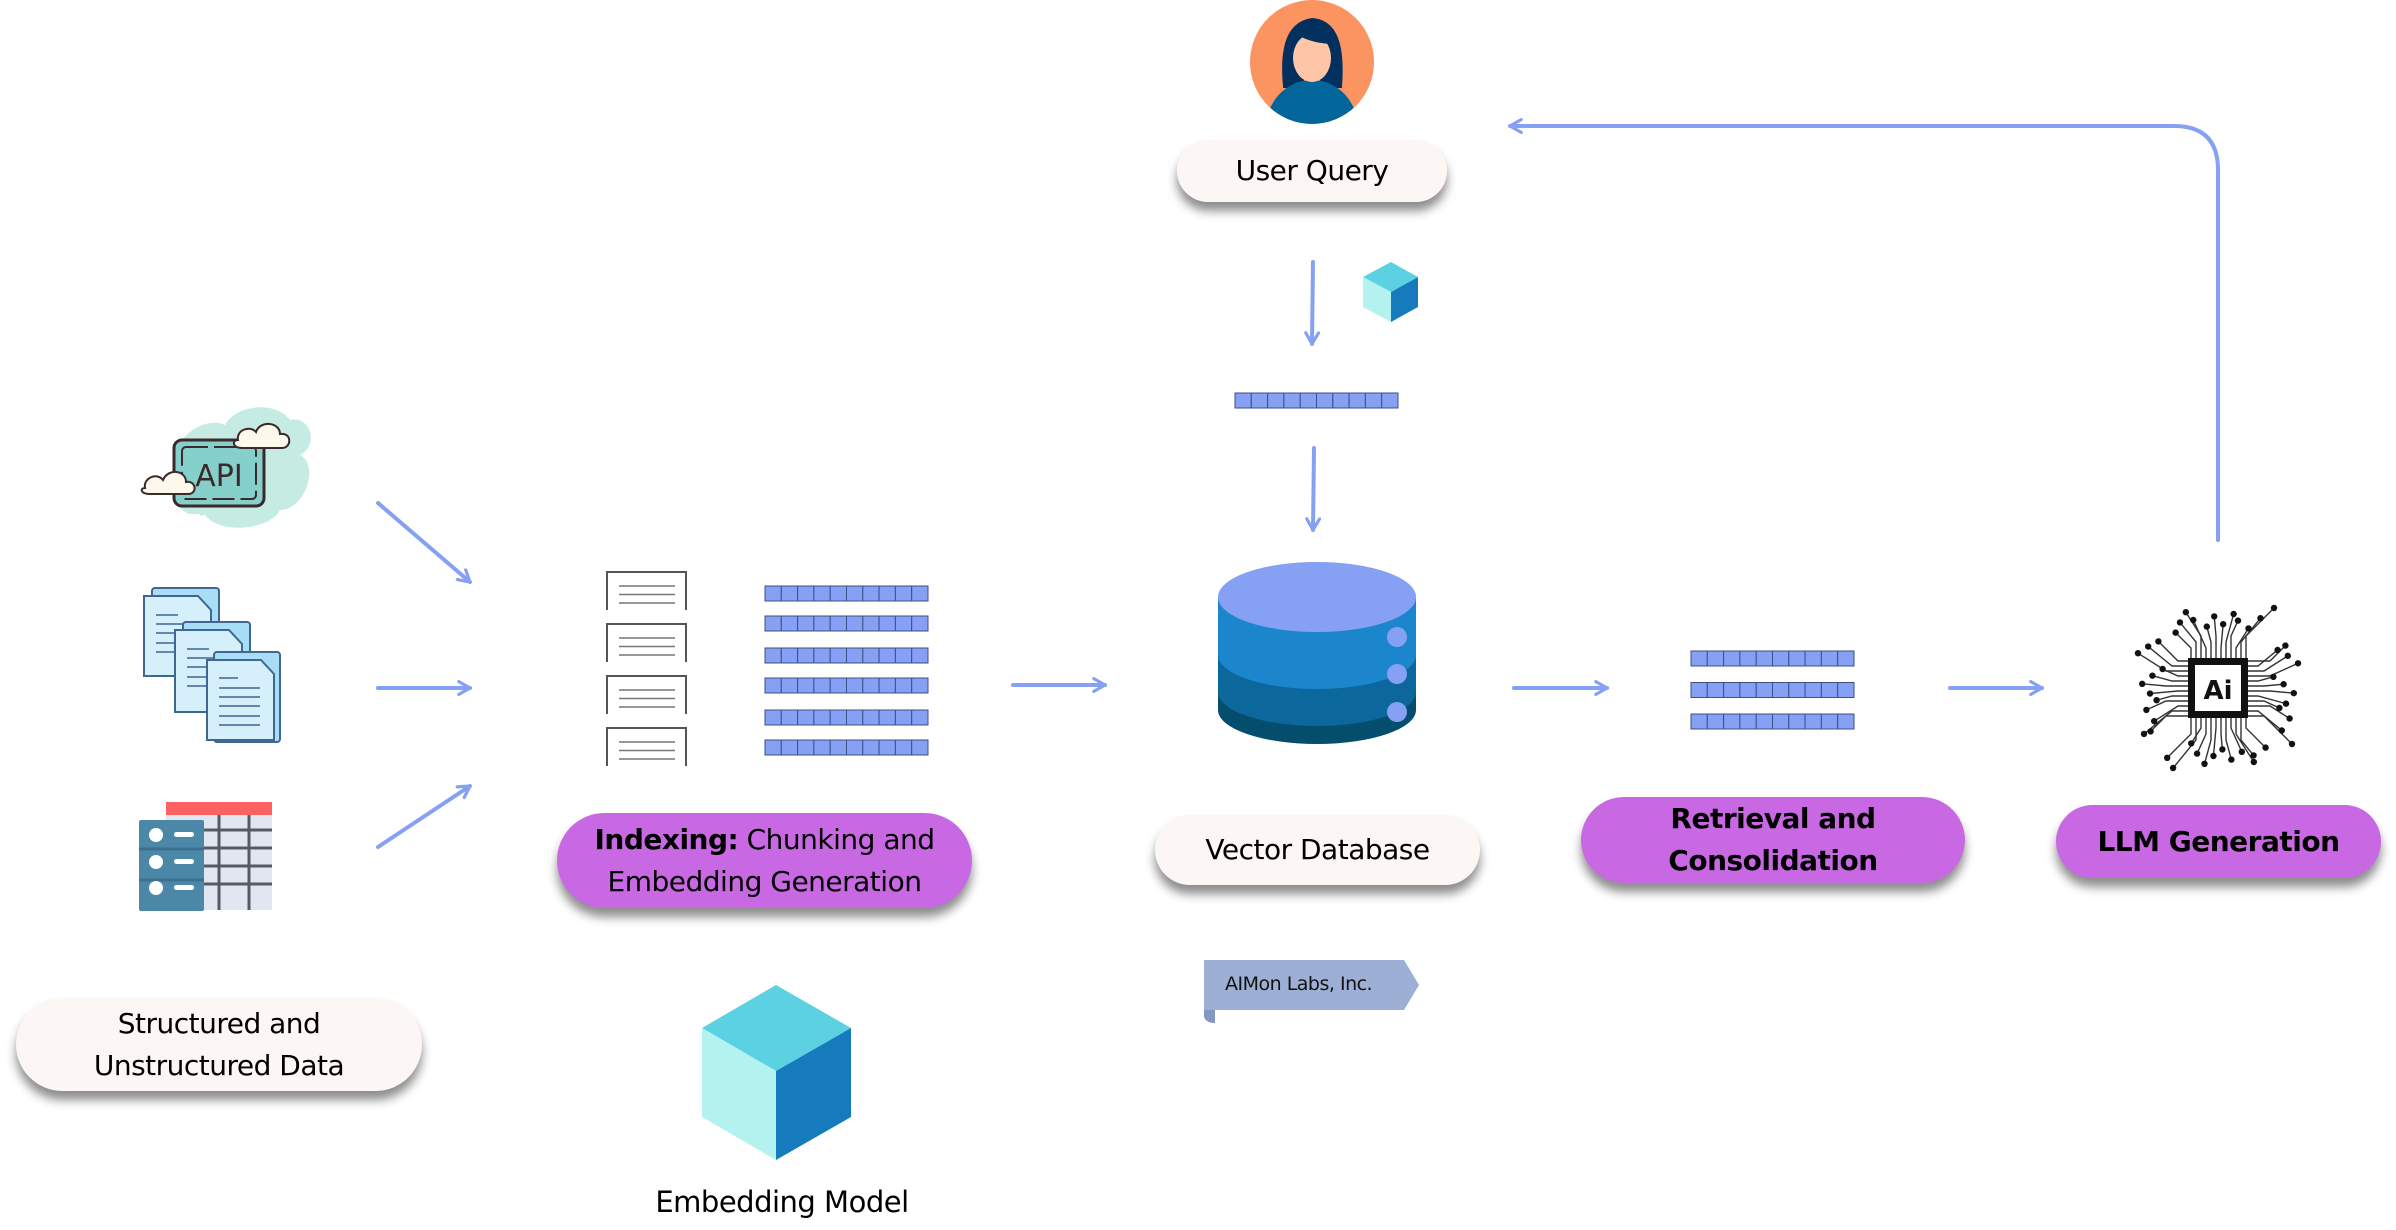 This screenshot has width=2396, height=1230. Describe the element at coordinates (1312, 170) in the screenshot. I see `user-query-text: User Query` at that location.